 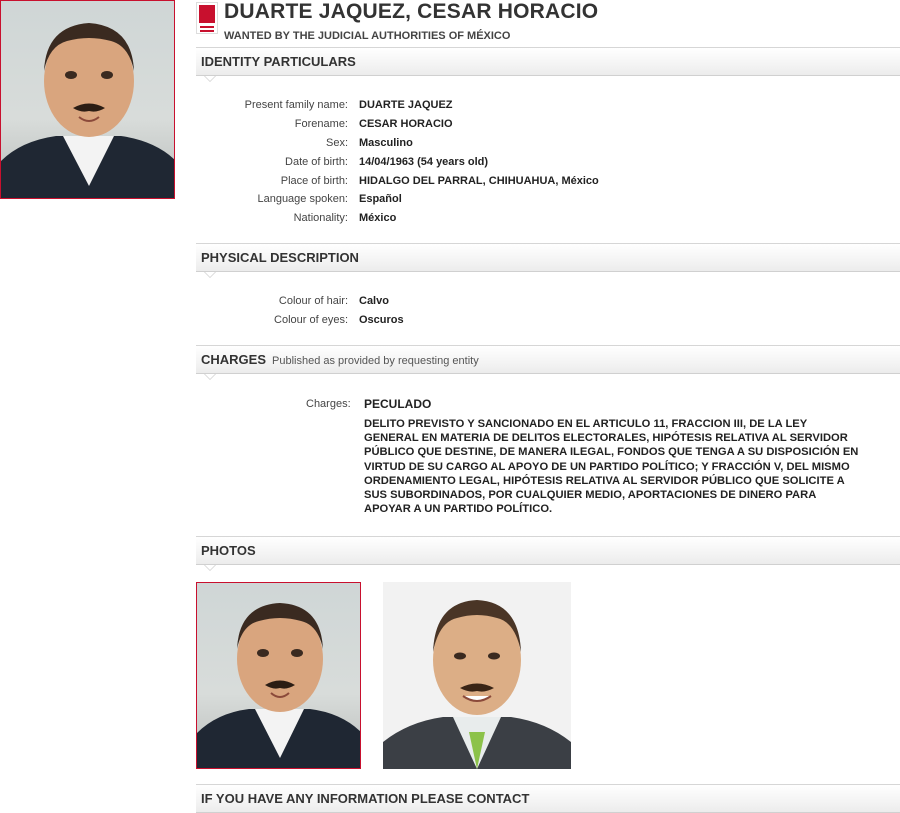 I want to click on main-portrait-photo, so click(x=87, y=99).